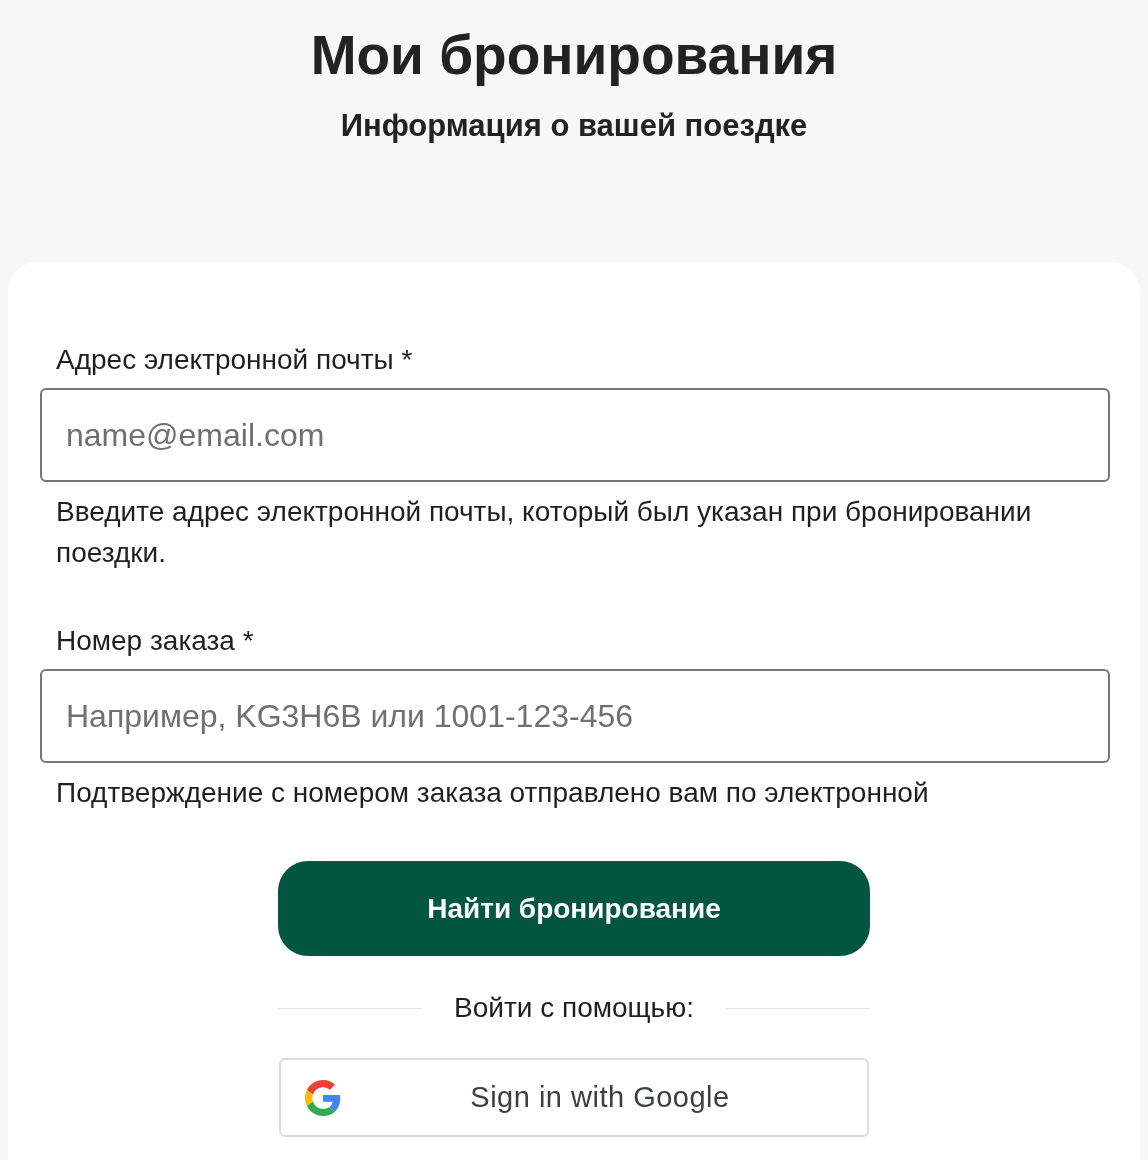 Image resolution: width=1148 pixels, height=1160 pixels. What do you see at coordinates (493, 793) in the screenshot?
I see `field-hint: Подтверждение с номером заказа отправлено вам по электронной` at bounding box center [493, 793].